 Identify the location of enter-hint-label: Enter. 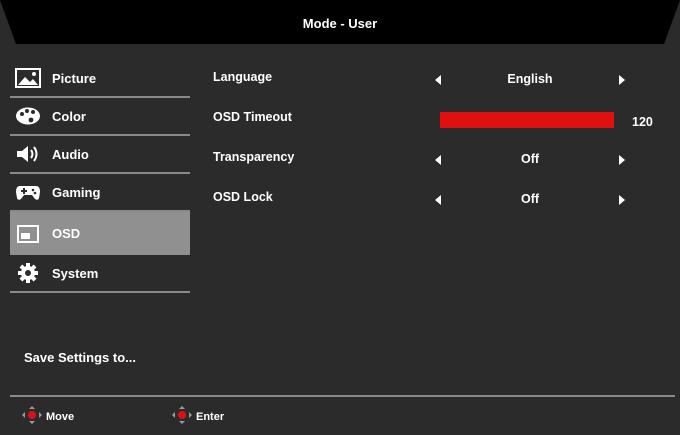
(210, 416).